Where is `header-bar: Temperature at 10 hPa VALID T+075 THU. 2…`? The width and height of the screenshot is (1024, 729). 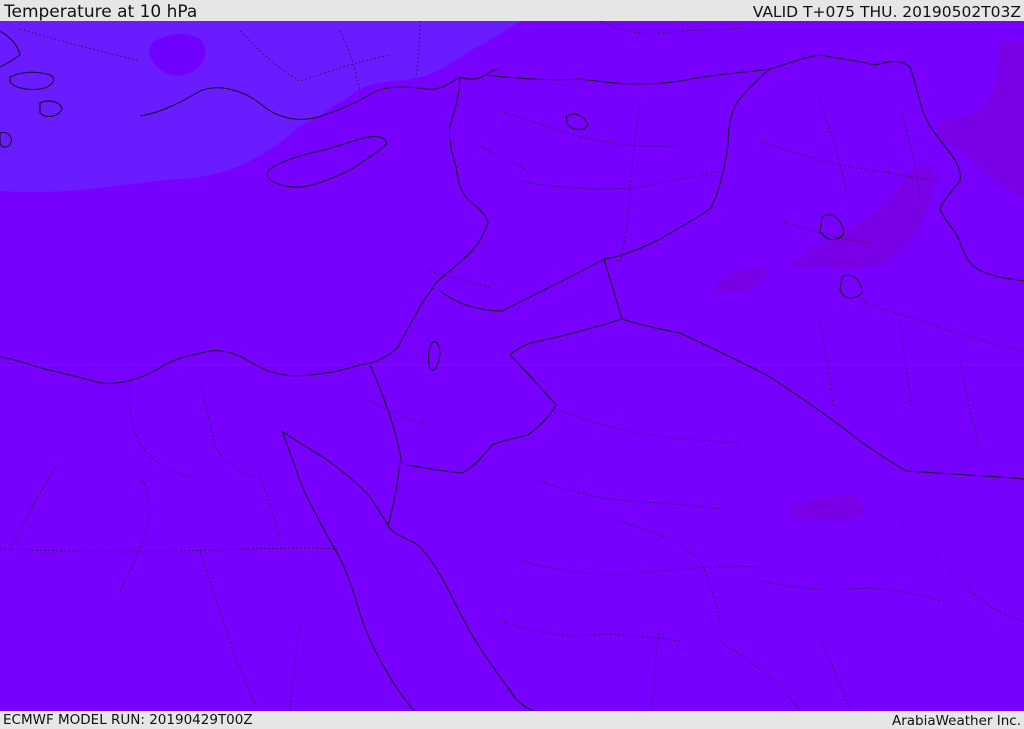 header-bar: Temperature at 10 hPa VALID T+075 THU. 2… is located at coordinates (512, 11).